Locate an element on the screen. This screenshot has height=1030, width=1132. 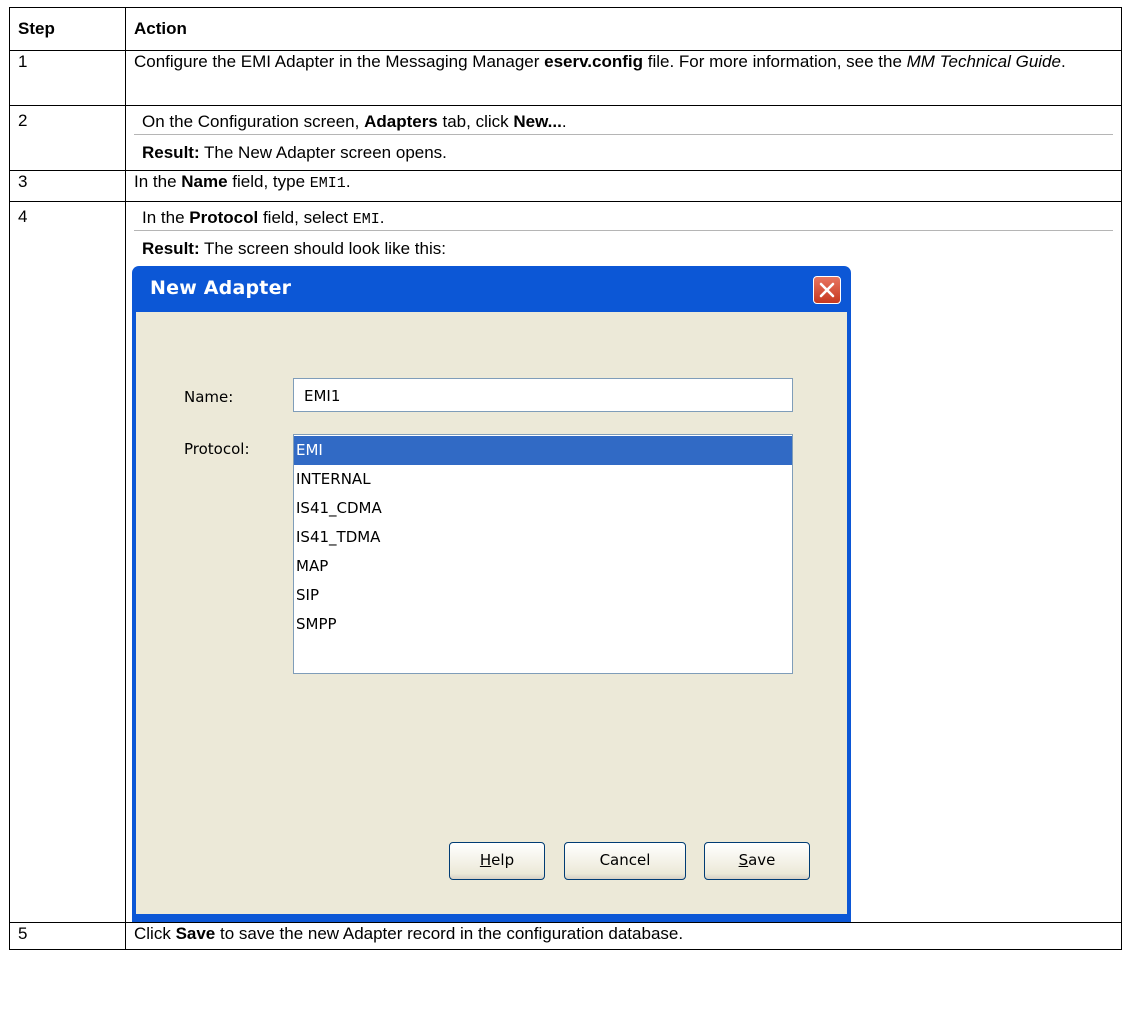
action-cell: In the Name field, type EMI1. is located at coordinates (623, 186).